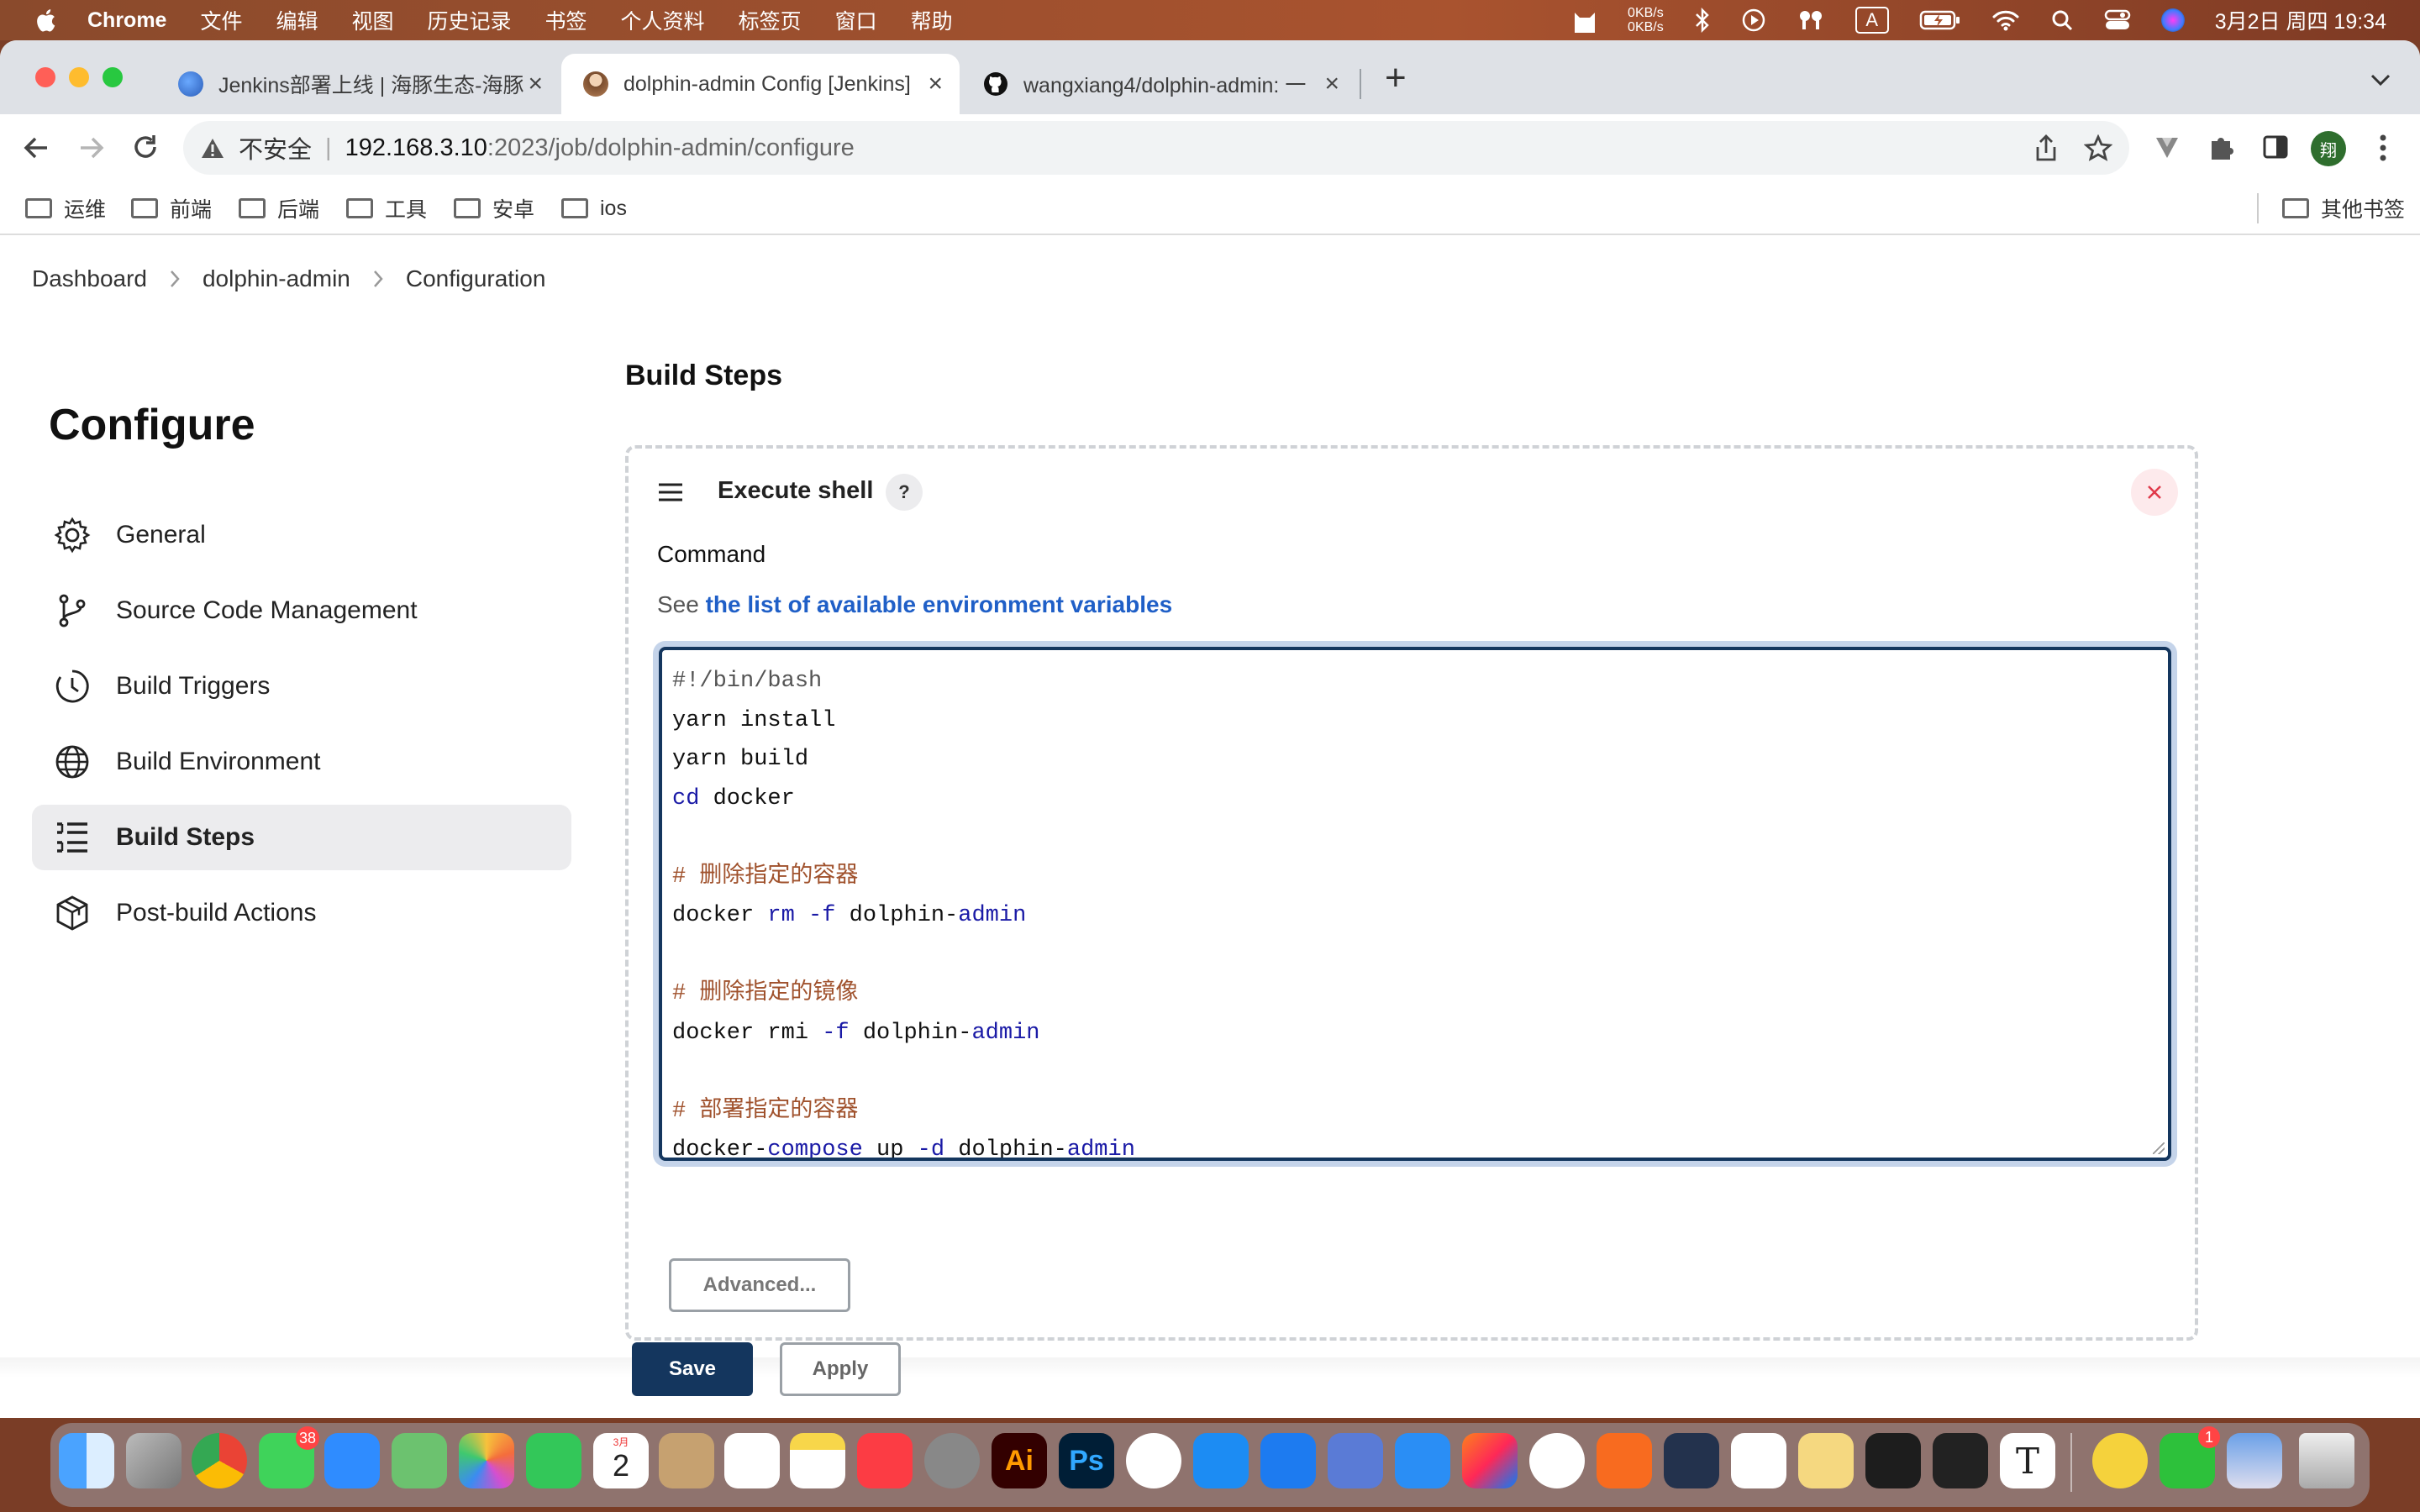 The width and height of the screenshot is (2420, 1512). Describe the element at coordinates (154, 1460) in the screenshot. I see `launchpad-icon` at that location.